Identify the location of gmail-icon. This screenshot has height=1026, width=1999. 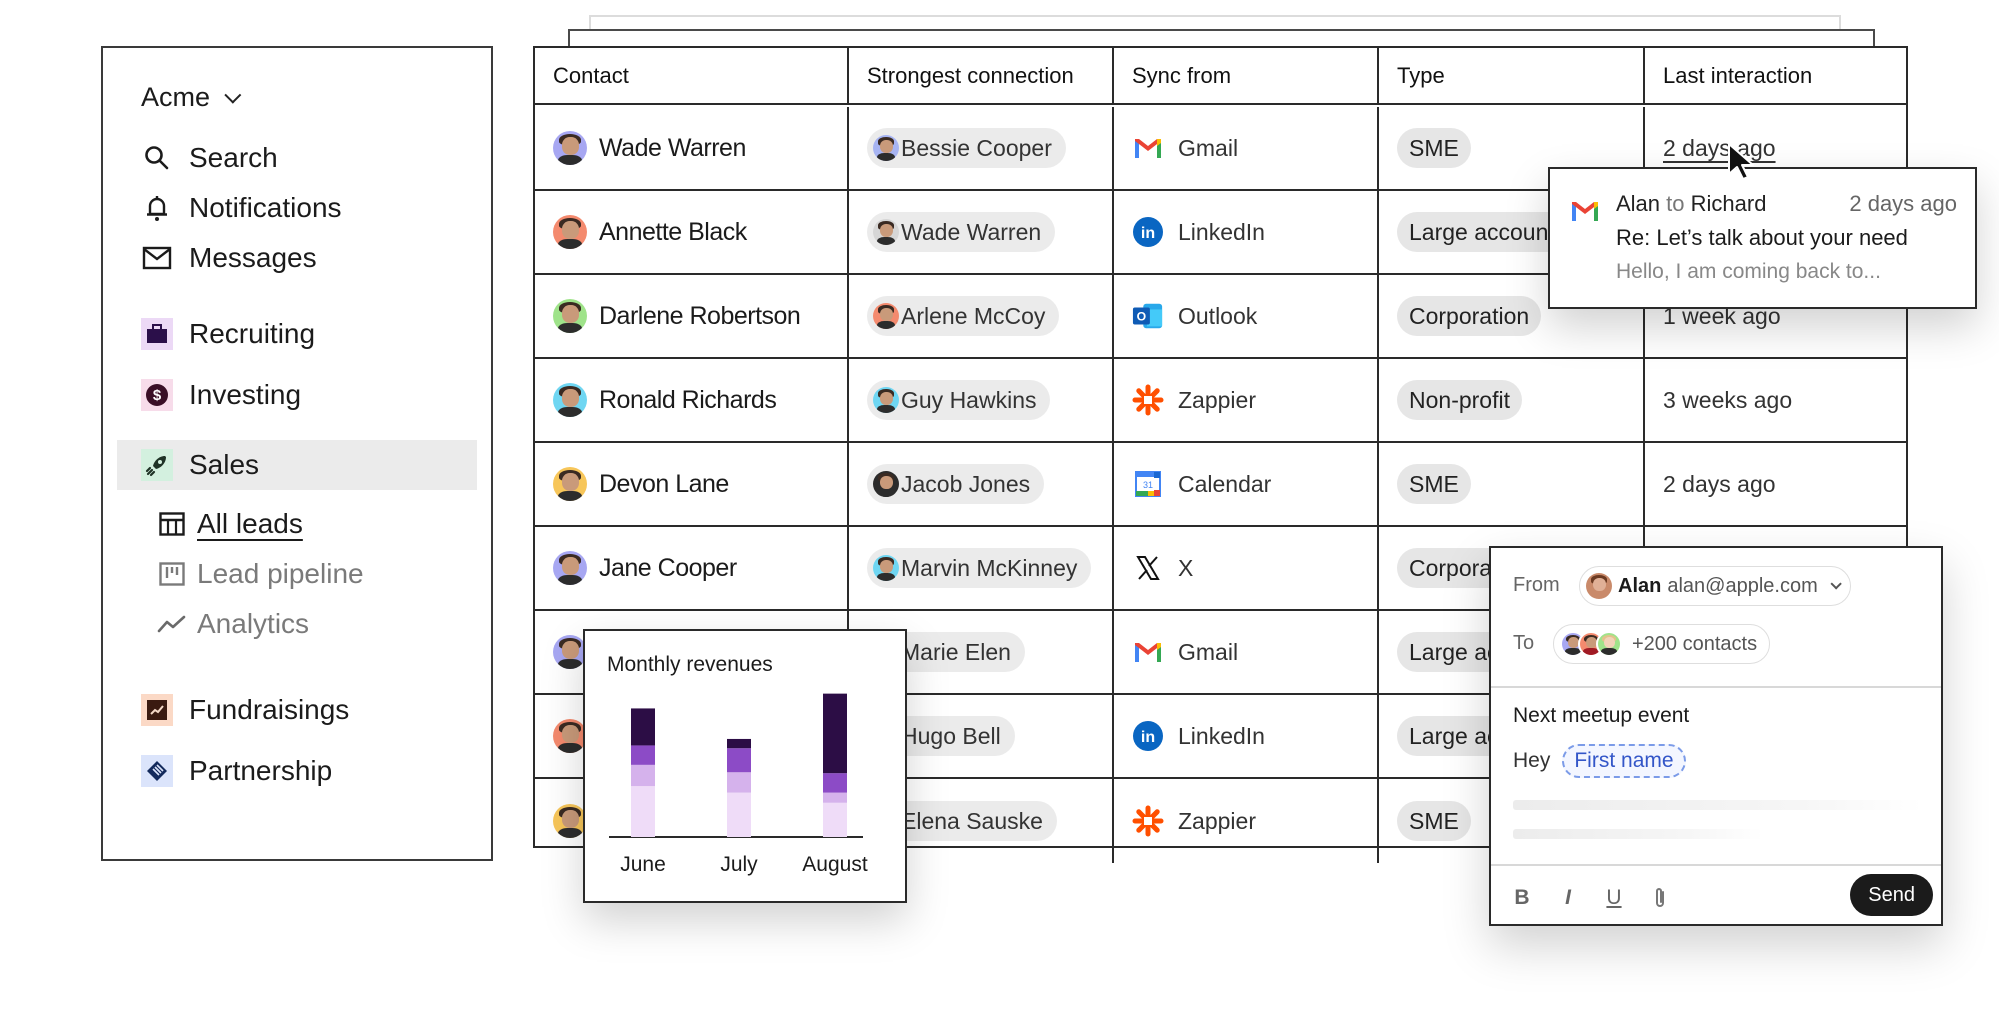
(1585, 213).